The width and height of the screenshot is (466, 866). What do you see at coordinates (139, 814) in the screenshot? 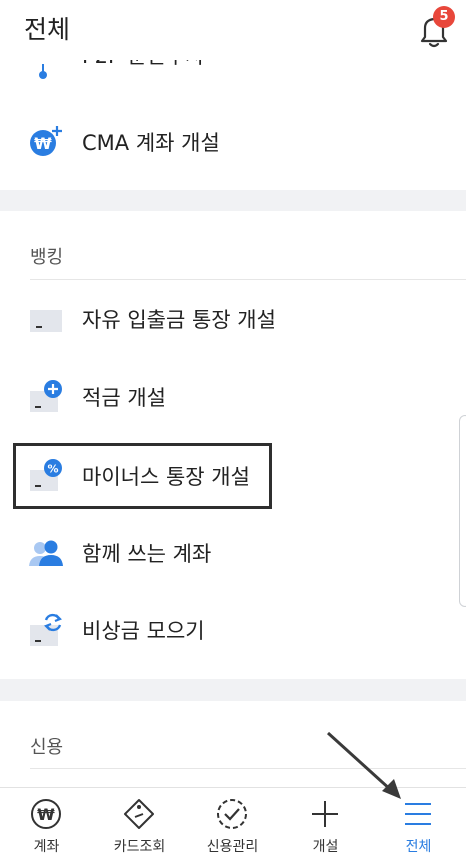
I see `card-tag-icon` at bounding box center [139, 814].